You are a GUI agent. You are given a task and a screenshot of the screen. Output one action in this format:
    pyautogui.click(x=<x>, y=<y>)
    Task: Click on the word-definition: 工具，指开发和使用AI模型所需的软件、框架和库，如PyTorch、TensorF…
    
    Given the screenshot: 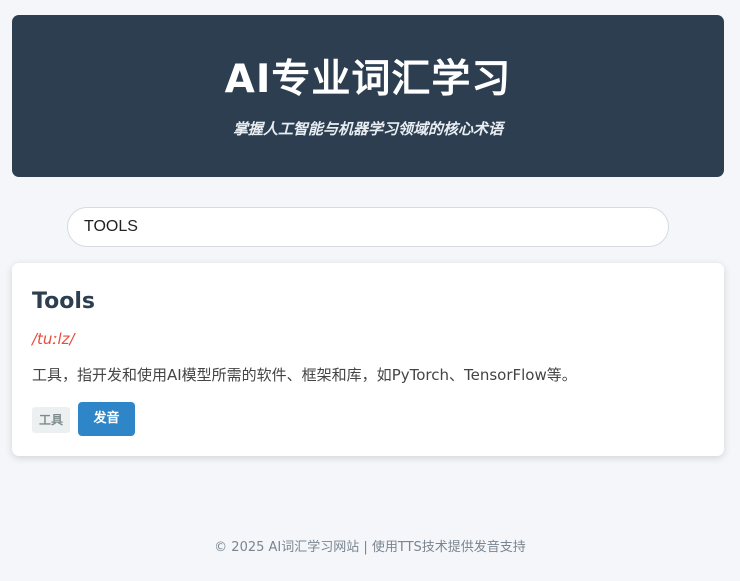 What is the action you would take?
    pyautogui.click(x=304, y=375)
    